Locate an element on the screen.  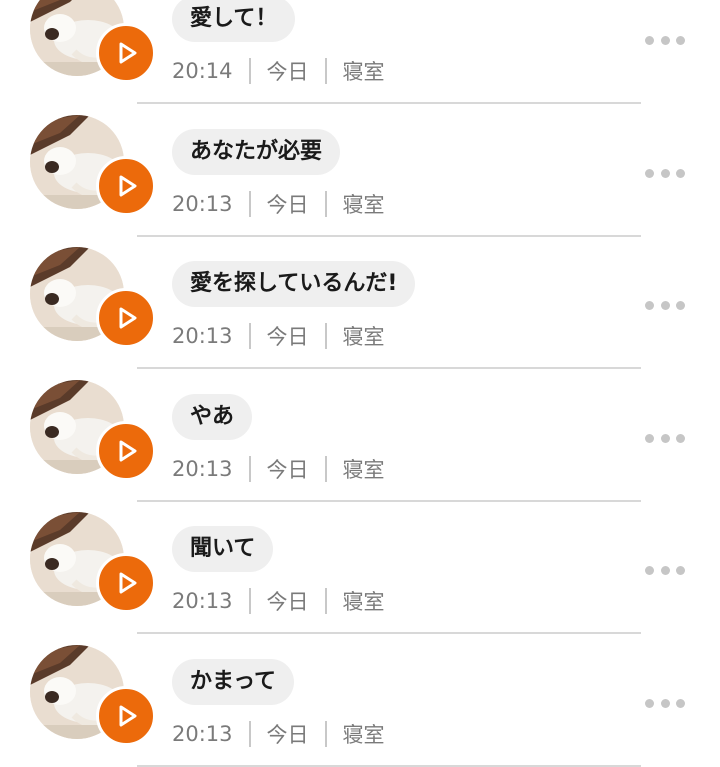
message-row: 愛して！ 20:14 今日 寝室 is located at coordinates (360, 52).